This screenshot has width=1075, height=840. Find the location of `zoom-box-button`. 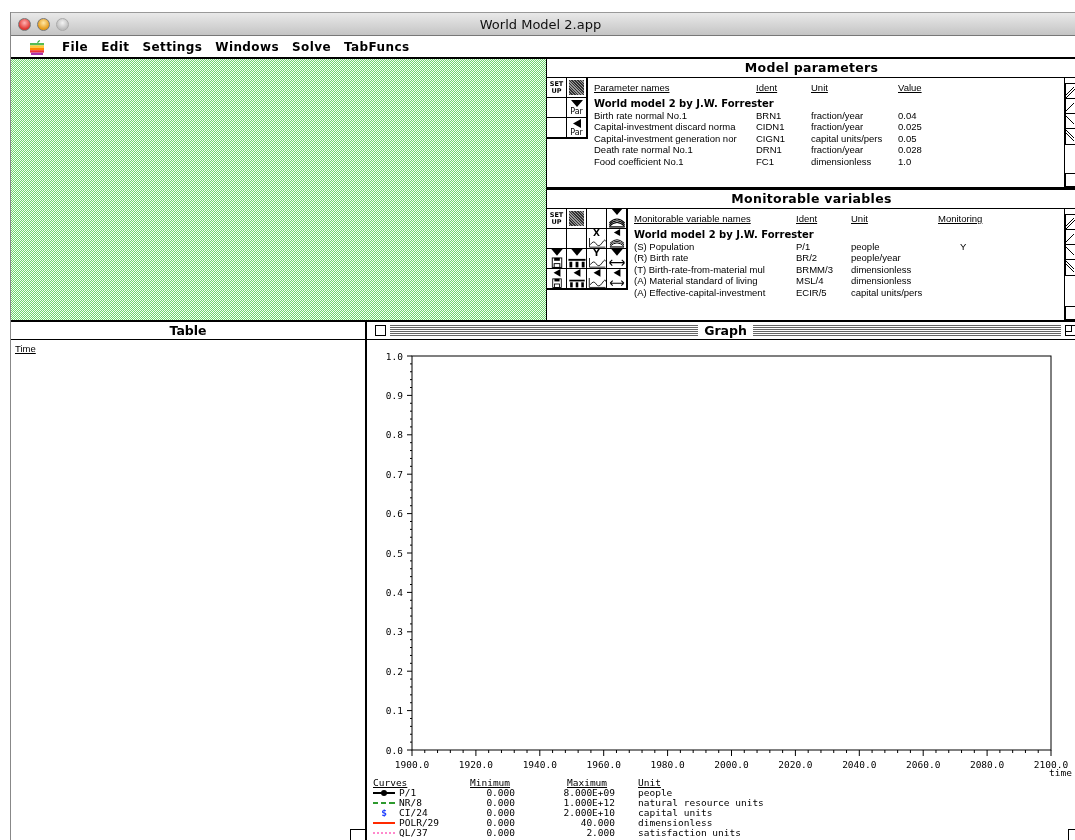

zoom-box-button is located at coordinates (1070, 330).